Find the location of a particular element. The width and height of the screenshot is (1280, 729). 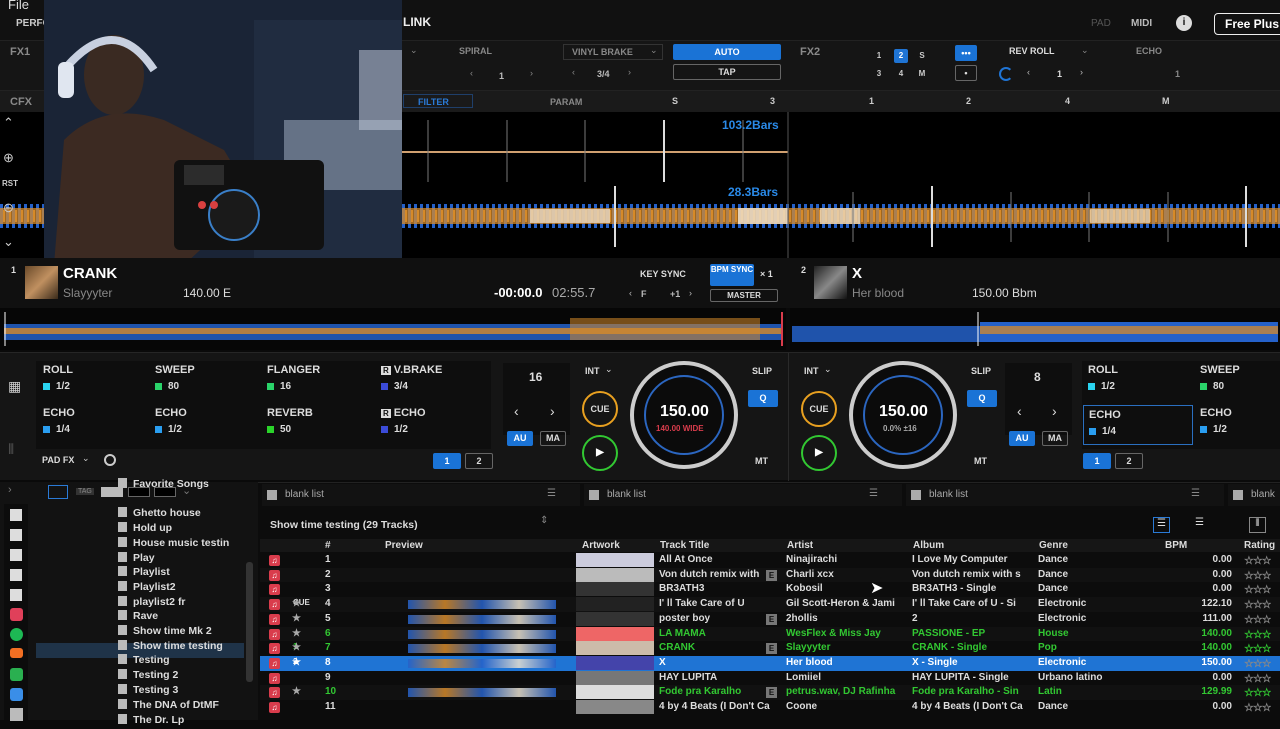

master-button: MASTER is located at coordinates (744, 295).